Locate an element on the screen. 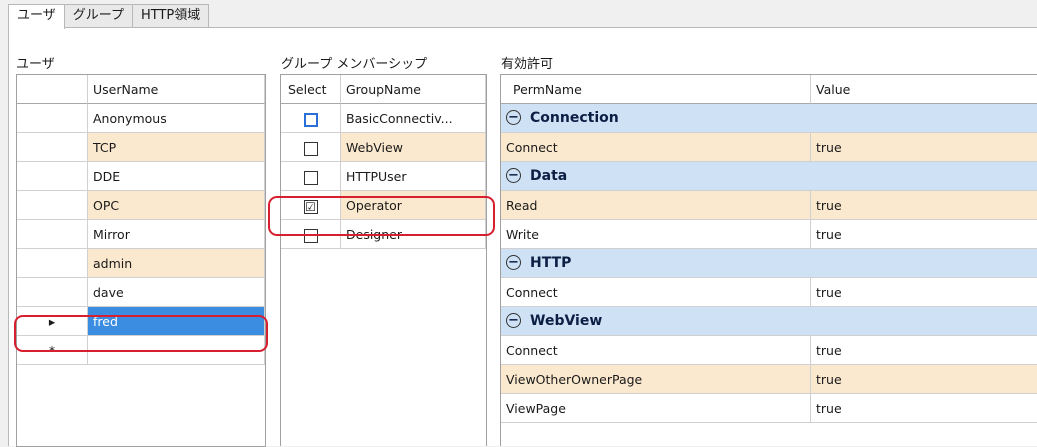  perm-group-connection: − Connection is located at coordinates (769, 118).